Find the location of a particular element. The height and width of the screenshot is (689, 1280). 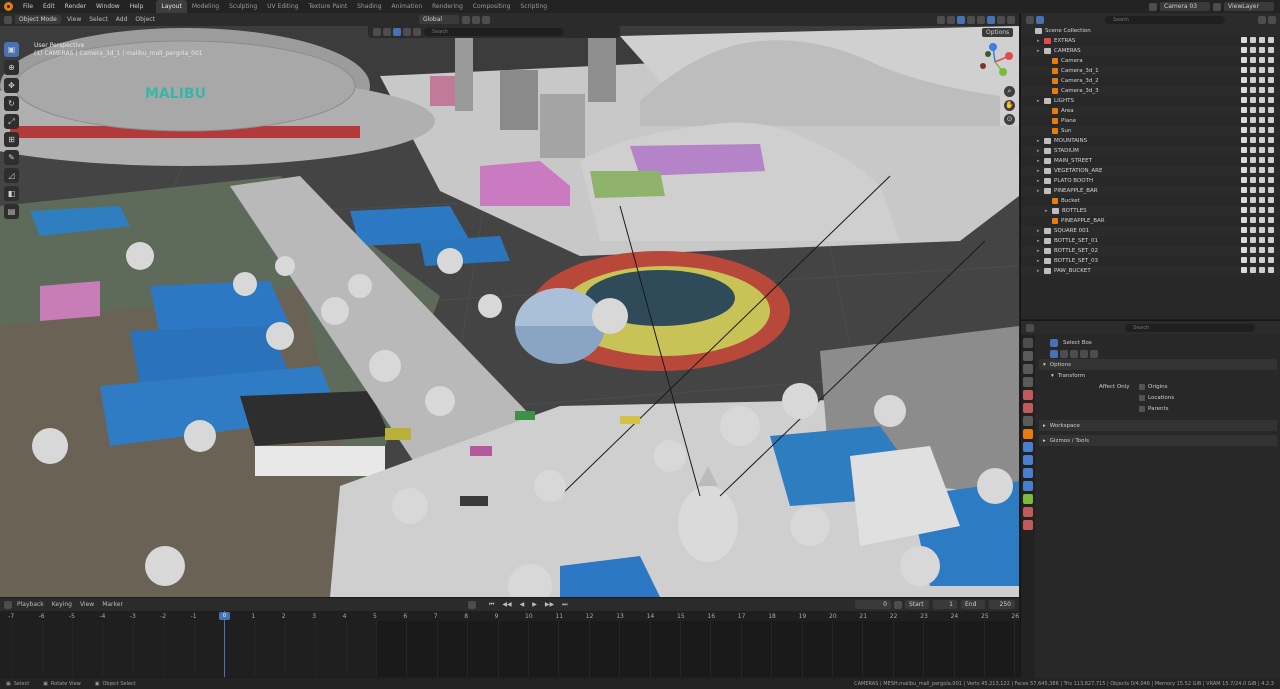

proportional-edit-icon is located at coordinates (485, 19).